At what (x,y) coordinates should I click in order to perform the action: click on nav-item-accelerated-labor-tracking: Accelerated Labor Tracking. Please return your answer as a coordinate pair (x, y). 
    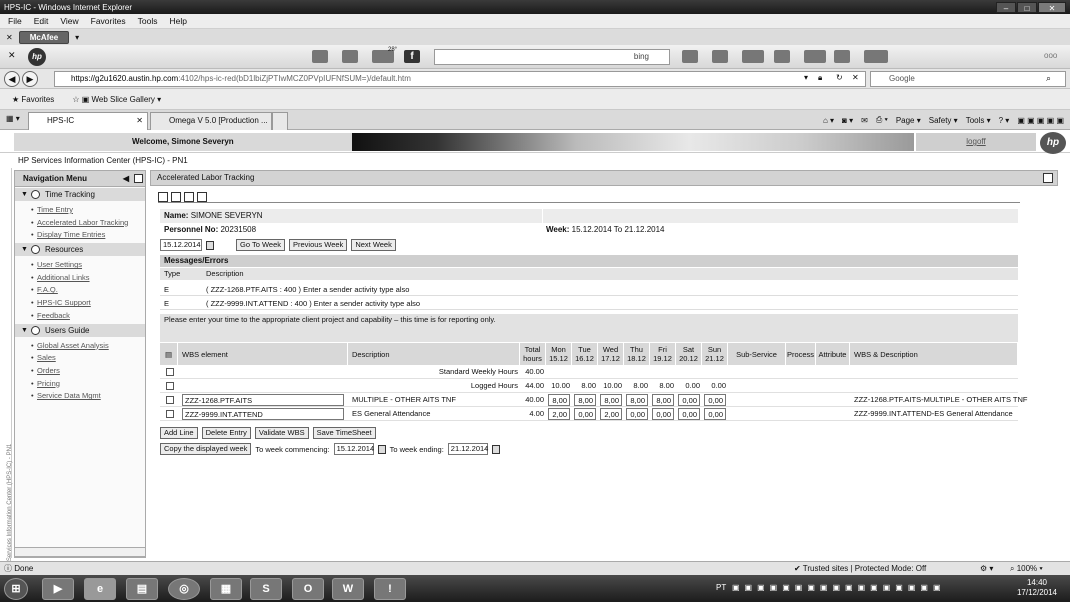
    Looking at the image, I should click on (80, 223).